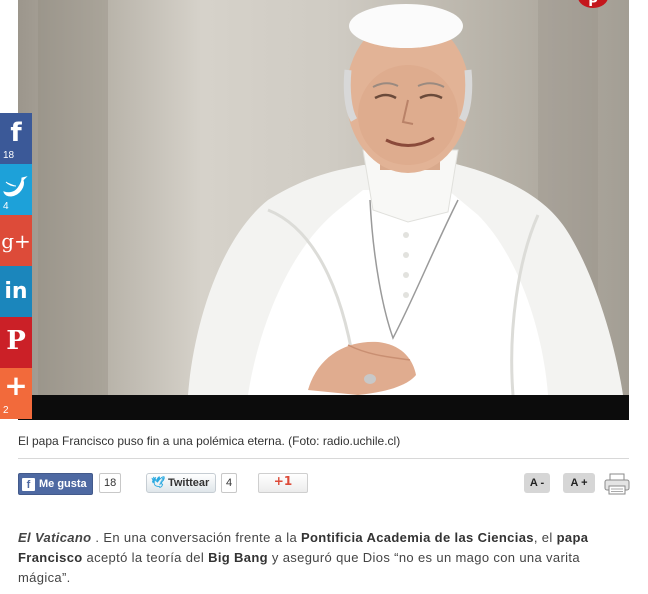 The height and width of the screenshot is (594, 648). Describe the element at coordinates (324, 484) in the screenshot. I see `share-toolbar: f Me gusta 18 🕊 Twittear 4 +1 A - A +` at that location.